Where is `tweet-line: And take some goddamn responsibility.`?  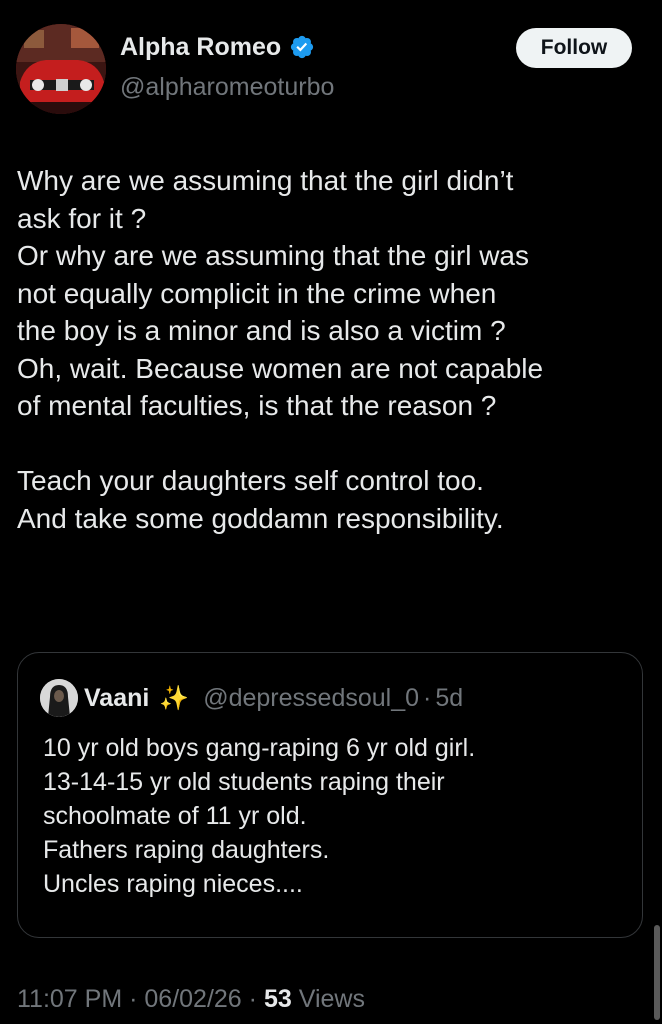 tweet-line: And take some goddamn responsibility. is located at coordinates (260, 518).